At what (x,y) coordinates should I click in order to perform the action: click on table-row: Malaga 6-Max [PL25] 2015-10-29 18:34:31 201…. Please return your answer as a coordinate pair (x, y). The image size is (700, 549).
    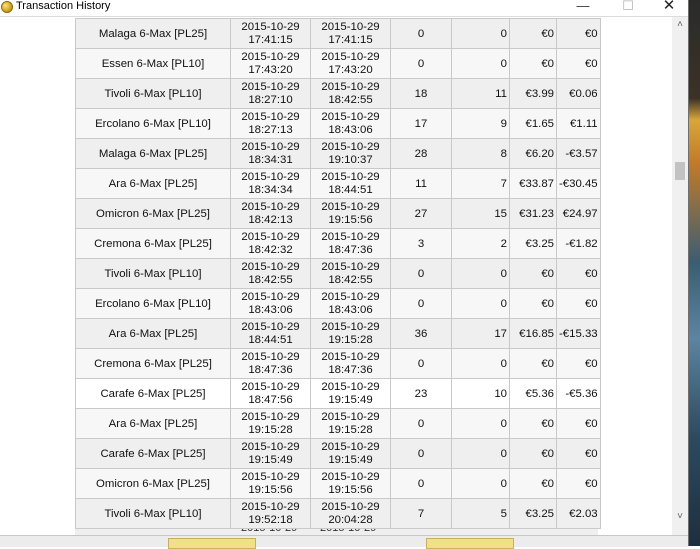
    Looking at the image, I should click on (338, 153).